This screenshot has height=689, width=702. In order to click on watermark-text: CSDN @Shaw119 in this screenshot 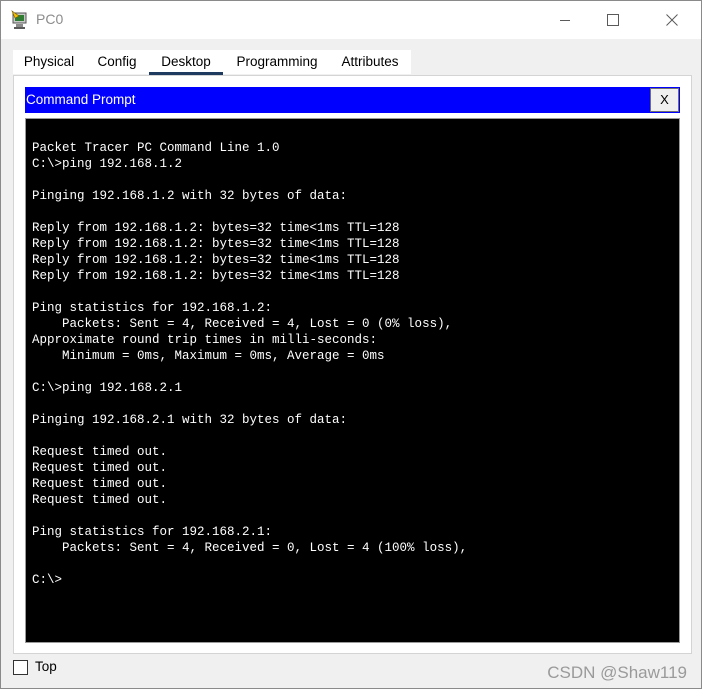, I will do `click(617, 672)`.